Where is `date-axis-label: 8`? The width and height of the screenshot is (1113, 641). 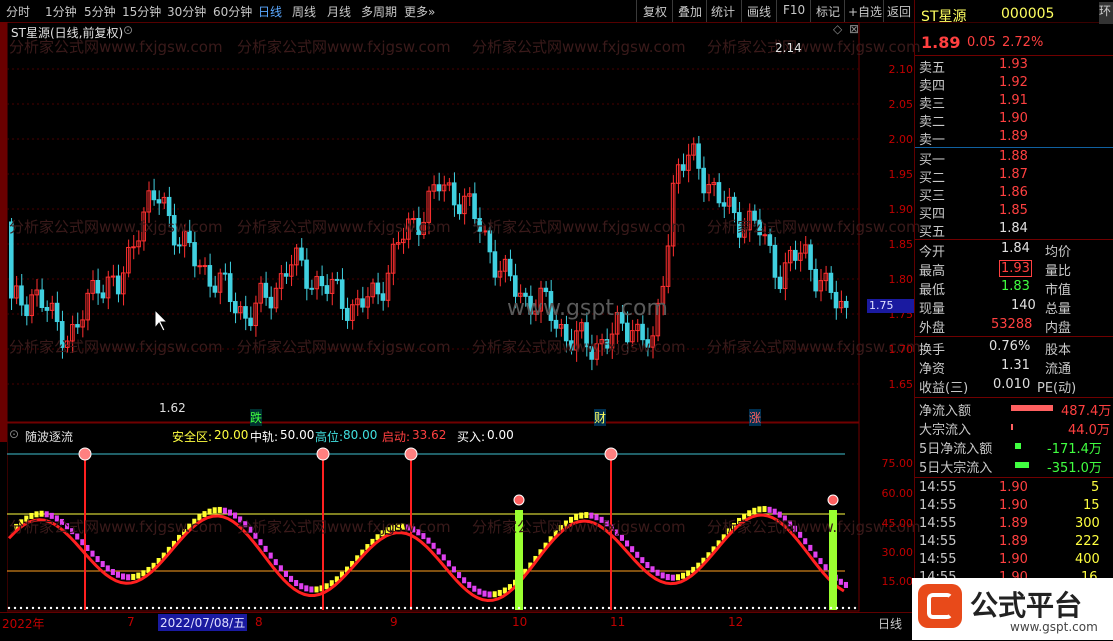 date-axis-label: 8 is located at coordinates (259, 622).